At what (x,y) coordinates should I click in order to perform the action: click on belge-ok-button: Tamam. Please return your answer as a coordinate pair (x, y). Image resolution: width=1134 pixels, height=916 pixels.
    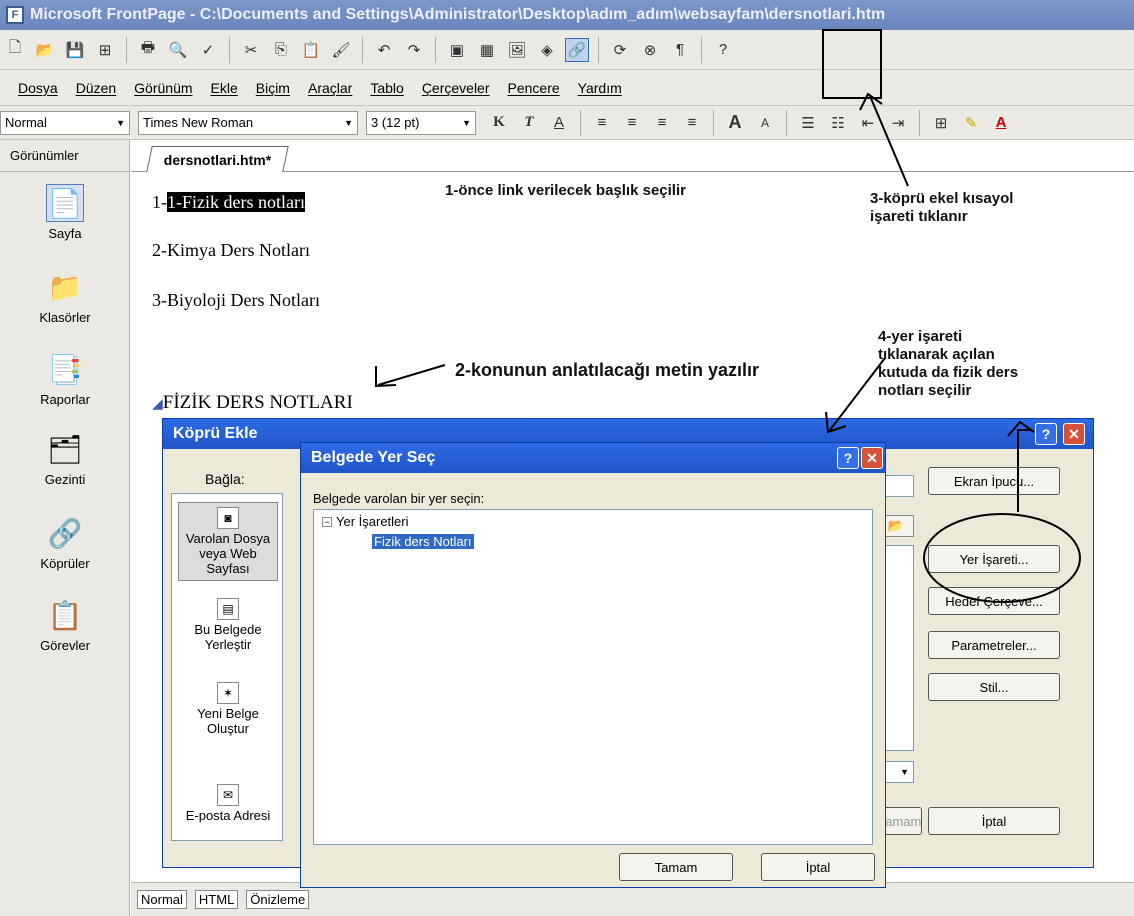
    Looking at the image, I should click on (676, 867).